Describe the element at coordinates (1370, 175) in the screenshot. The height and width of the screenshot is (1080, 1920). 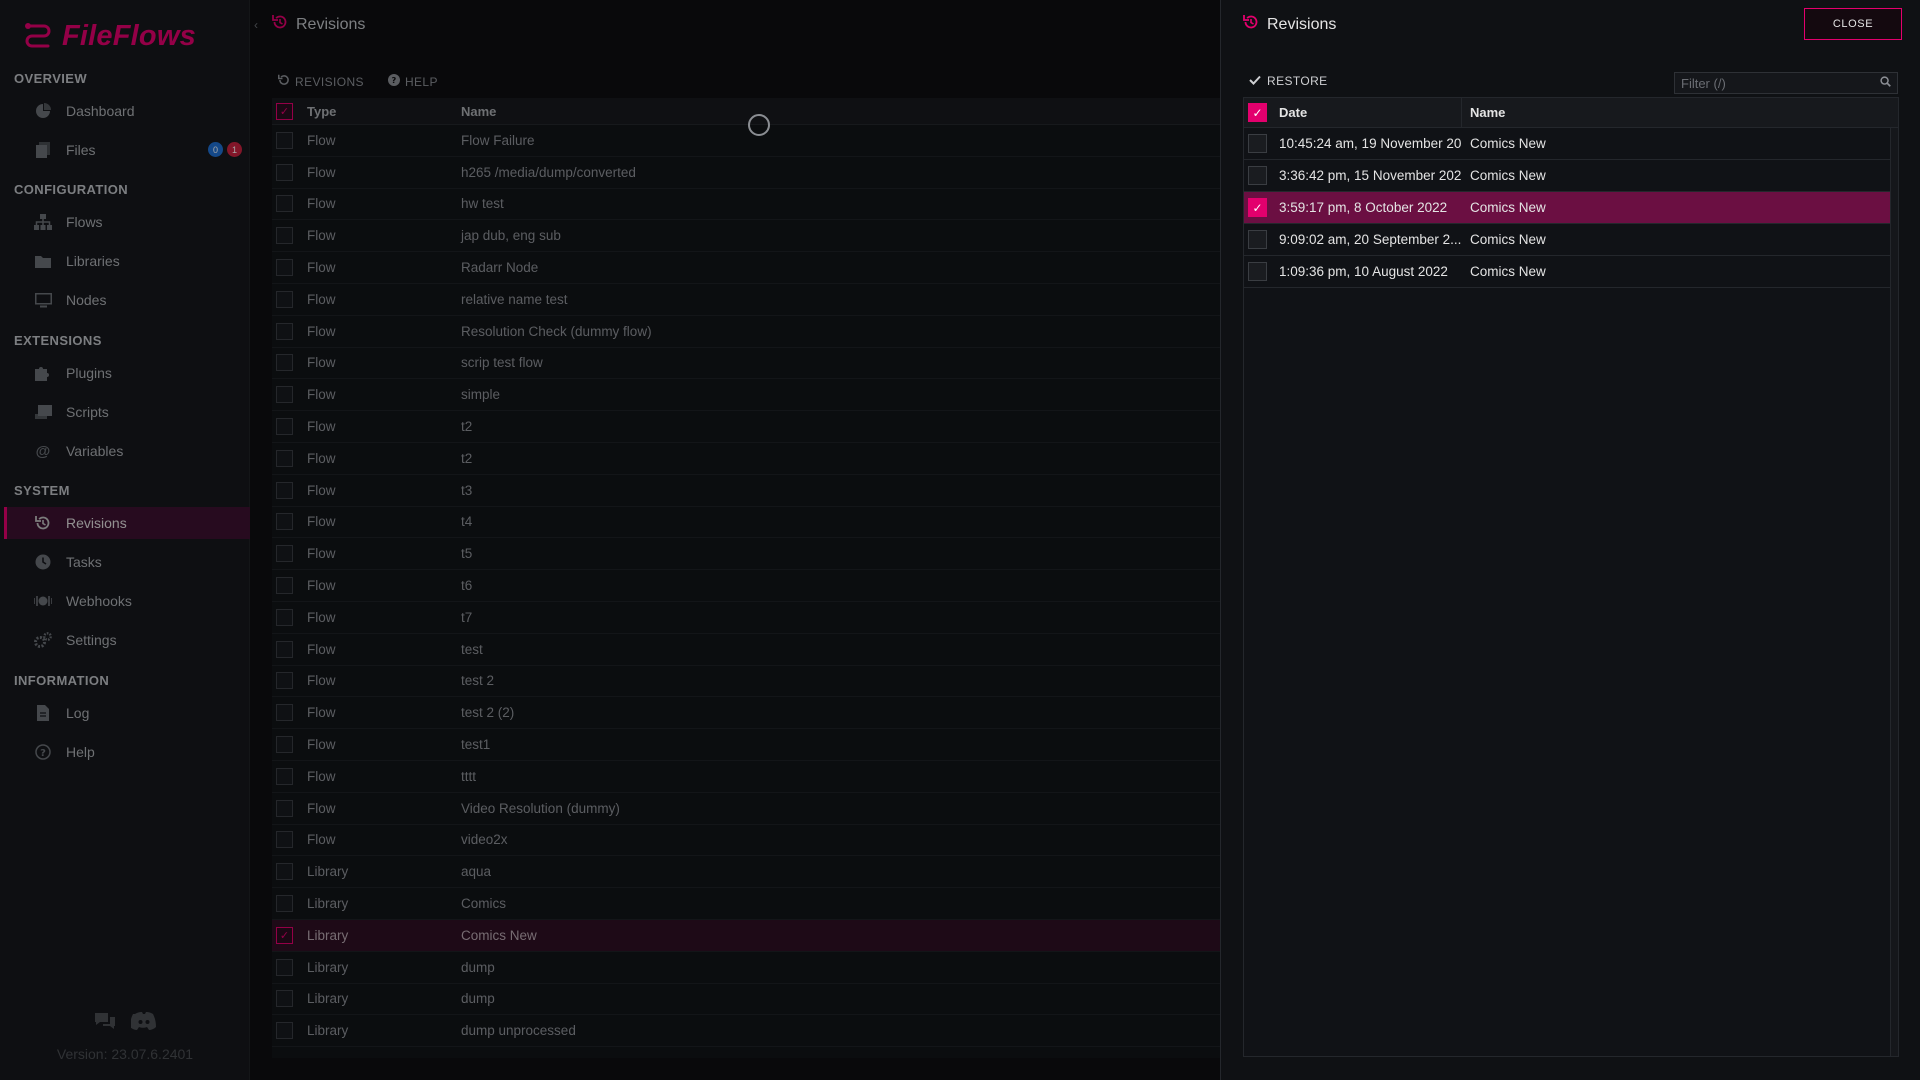
I see `row-date: 3:36:42 pm, 15 November 2022` at that location.